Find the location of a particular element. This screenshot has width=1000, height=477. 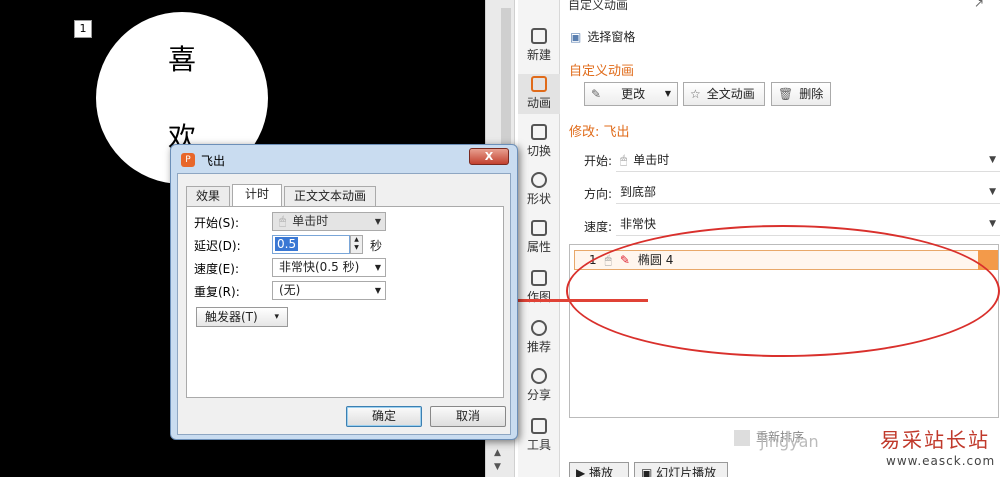

double-chevron-down-icon: ▾ is located at coordinates (276, 317).